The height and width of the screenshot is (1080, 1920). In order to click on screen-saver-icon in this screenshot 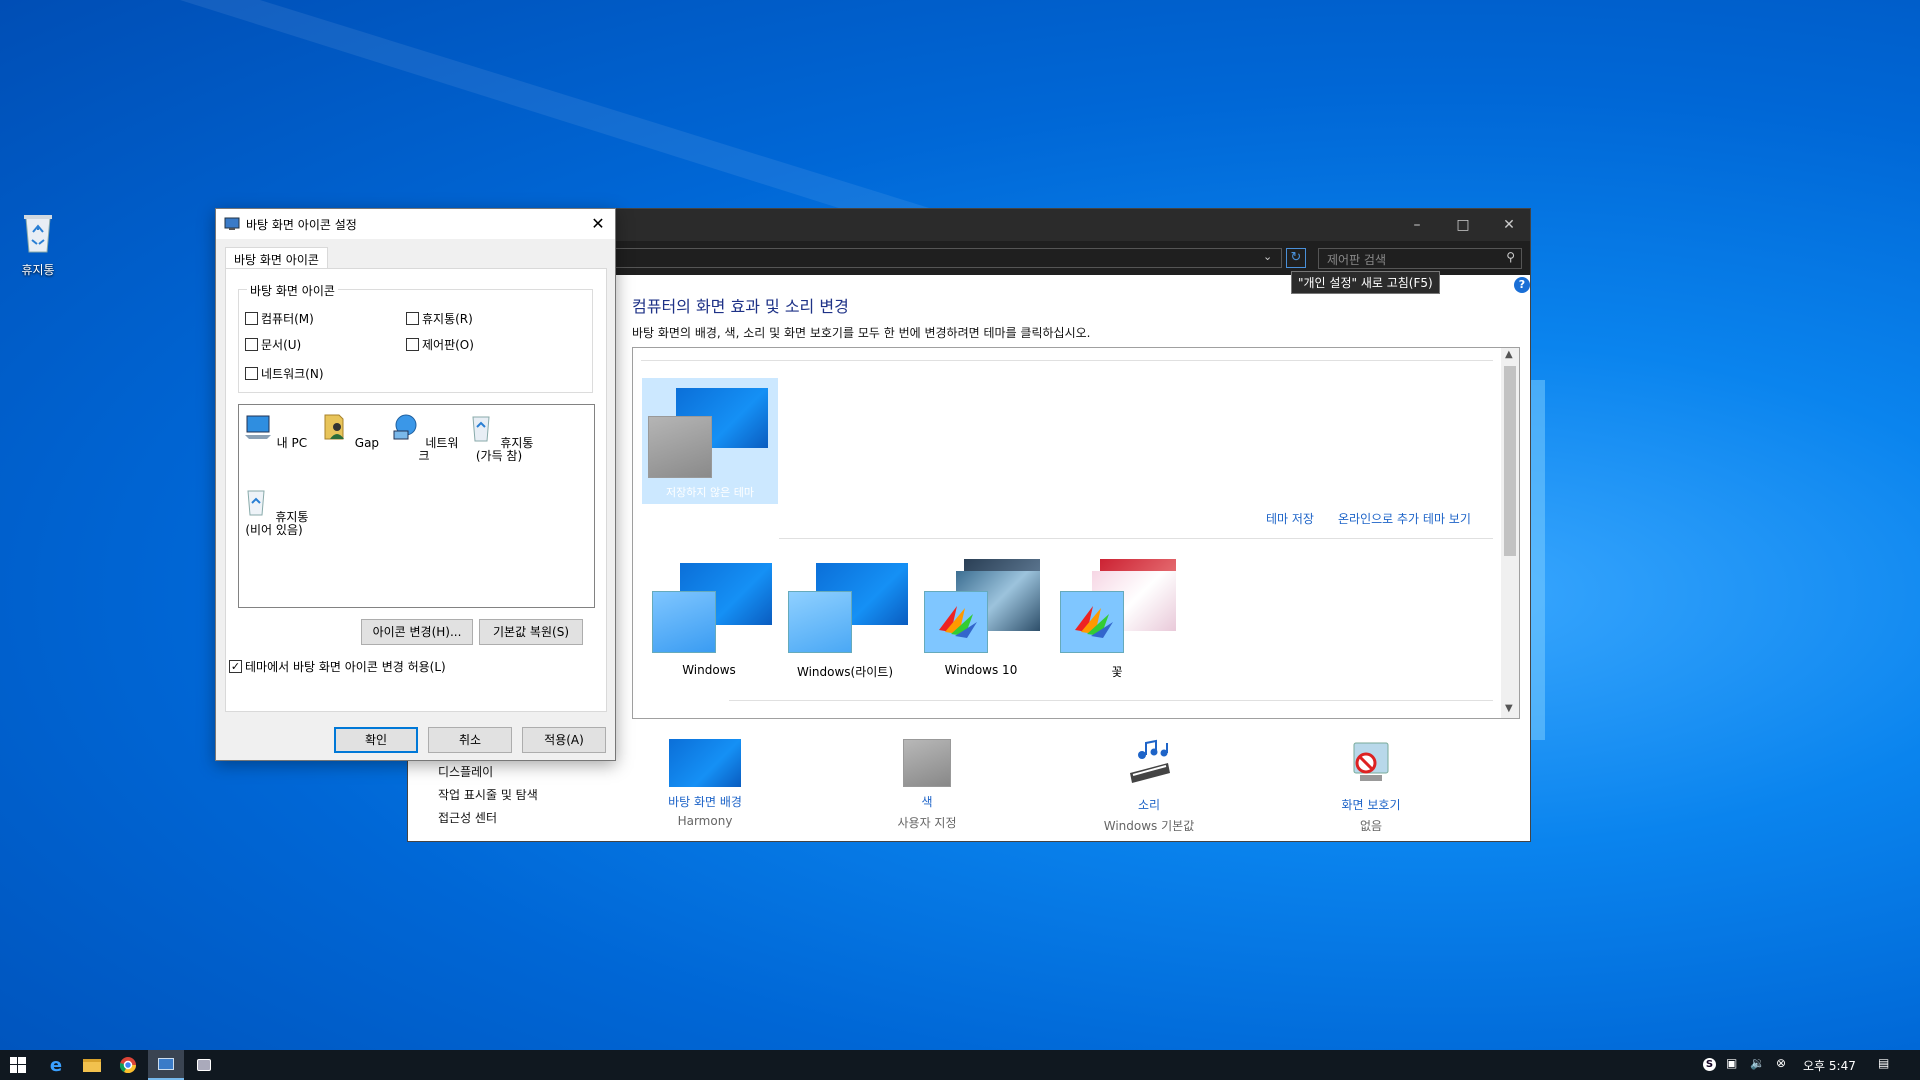, I will do `click(1371, 761)`.